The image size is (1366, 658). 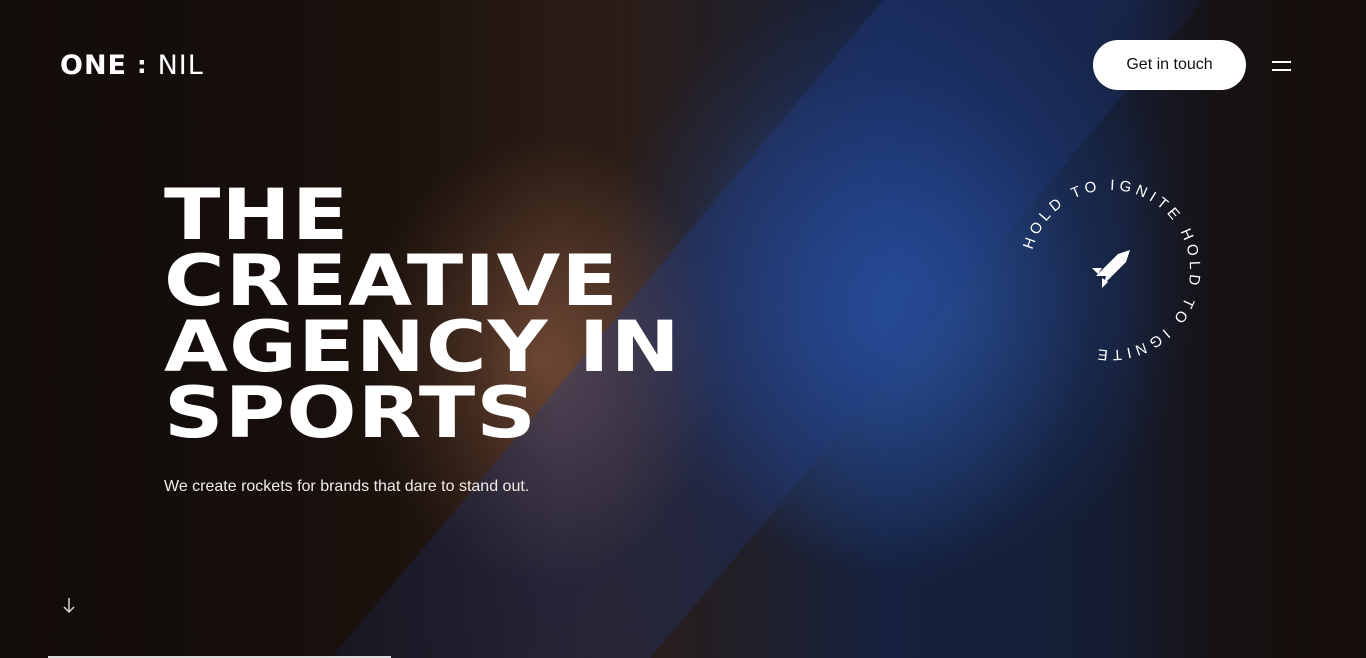 I want to click on logo-link: ONE : NIL, so click(x=132, y=65).